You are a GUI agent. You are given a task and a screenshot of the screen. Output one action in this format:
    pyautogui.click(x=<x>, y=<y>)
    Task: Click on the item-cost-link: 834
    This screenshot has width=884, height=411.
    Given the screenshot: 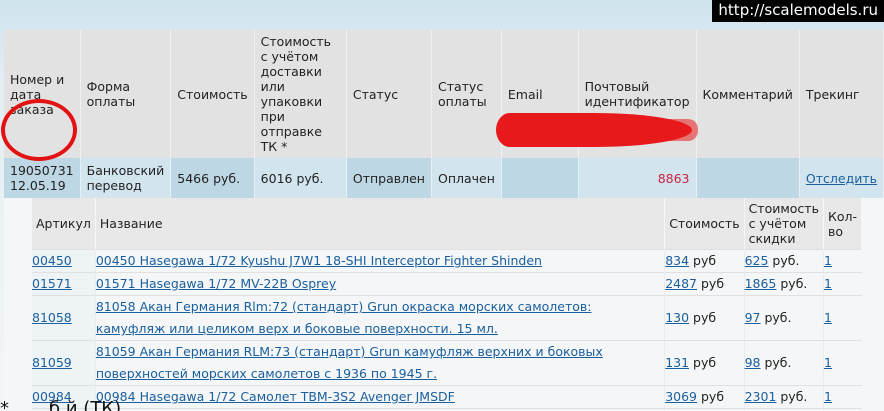 What is the action you would take?
    pyautogui.click(x=677, y=260)
    